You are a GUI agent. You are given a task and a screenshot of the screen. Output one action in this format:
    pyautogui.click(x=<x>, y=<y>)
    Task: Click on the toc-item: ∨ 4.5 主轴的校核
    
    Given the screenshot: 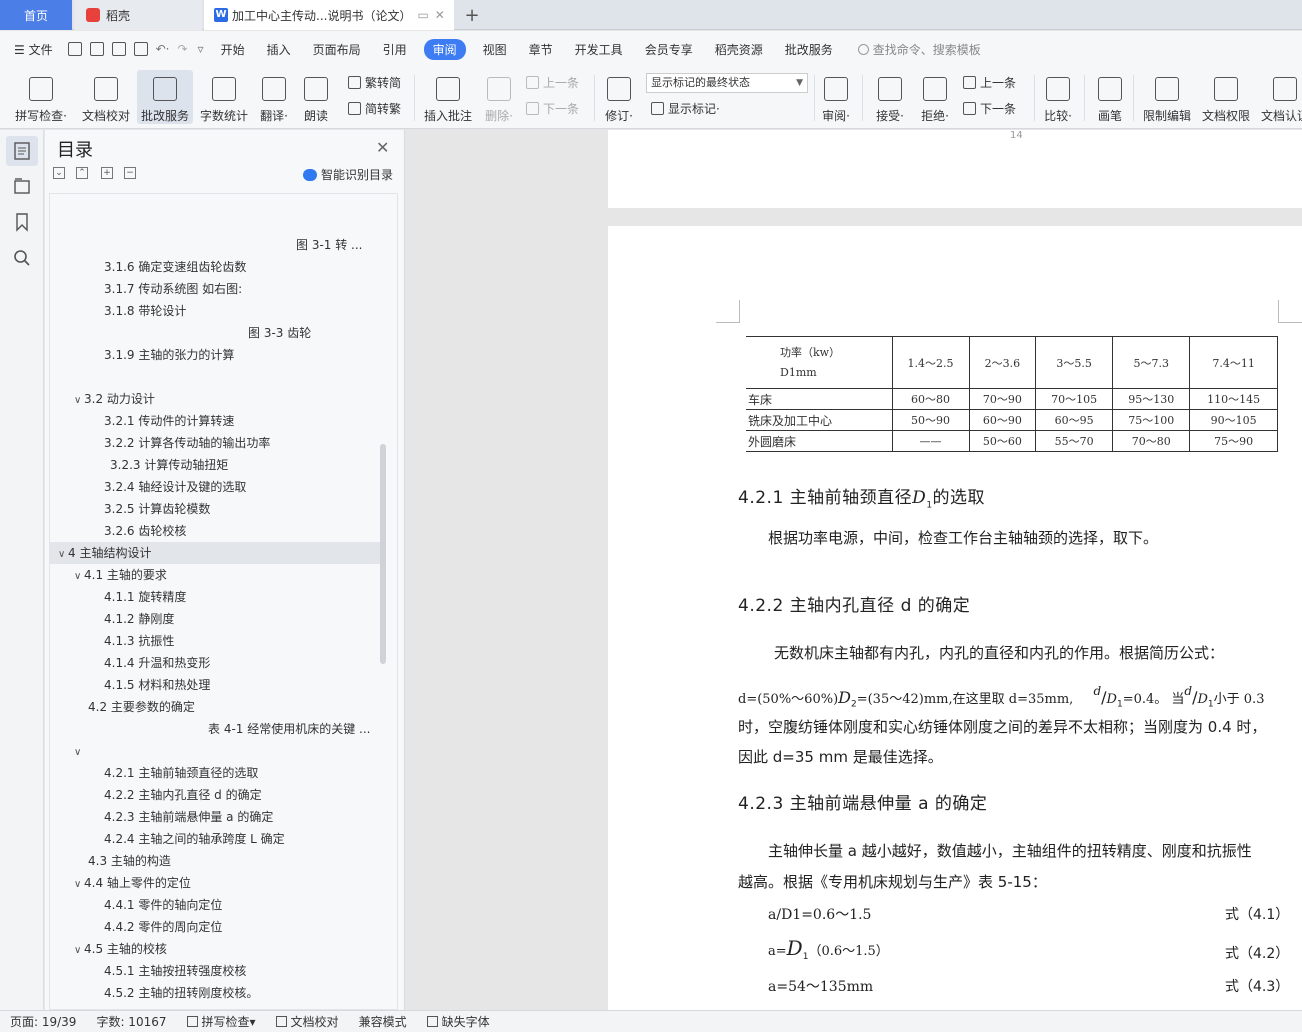 What is the action you would take?
    pyautogui.click(x=215, y=949)
    